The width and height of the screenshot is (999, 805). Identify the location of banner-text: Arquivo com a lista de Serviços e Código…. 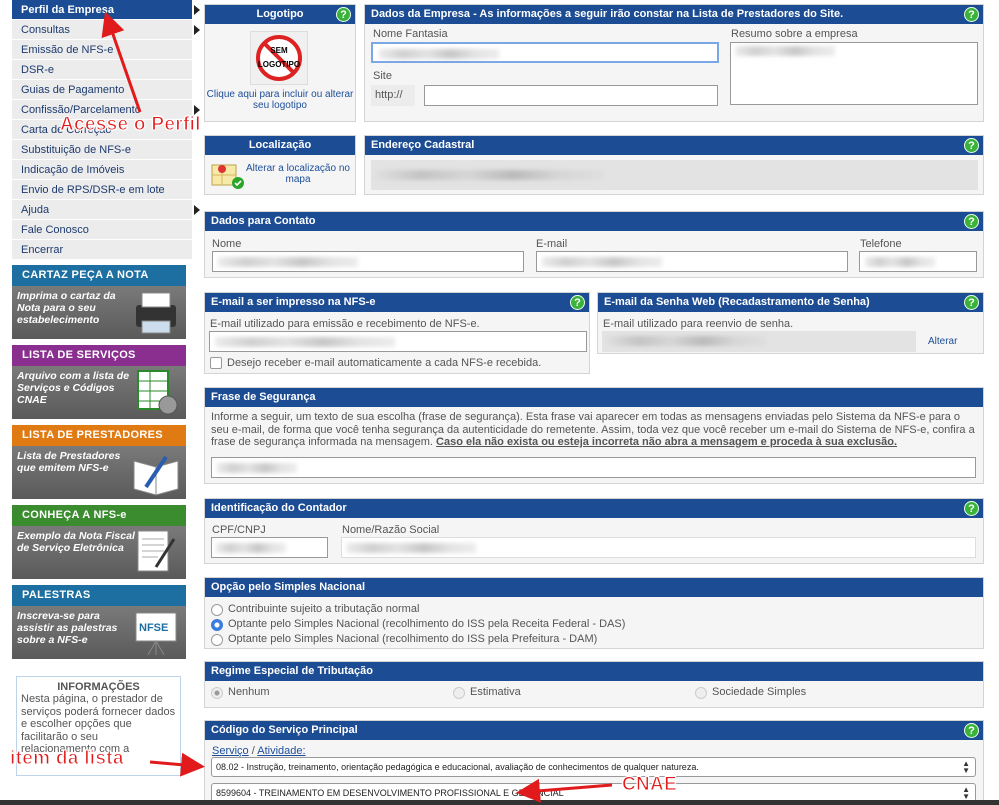
(73, 388).